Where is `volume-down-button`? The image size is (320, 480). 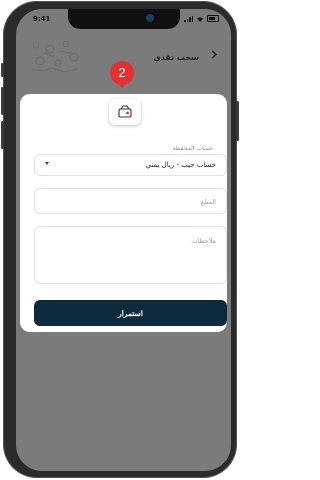 volume-down-button is located at coordinates (2, 135).